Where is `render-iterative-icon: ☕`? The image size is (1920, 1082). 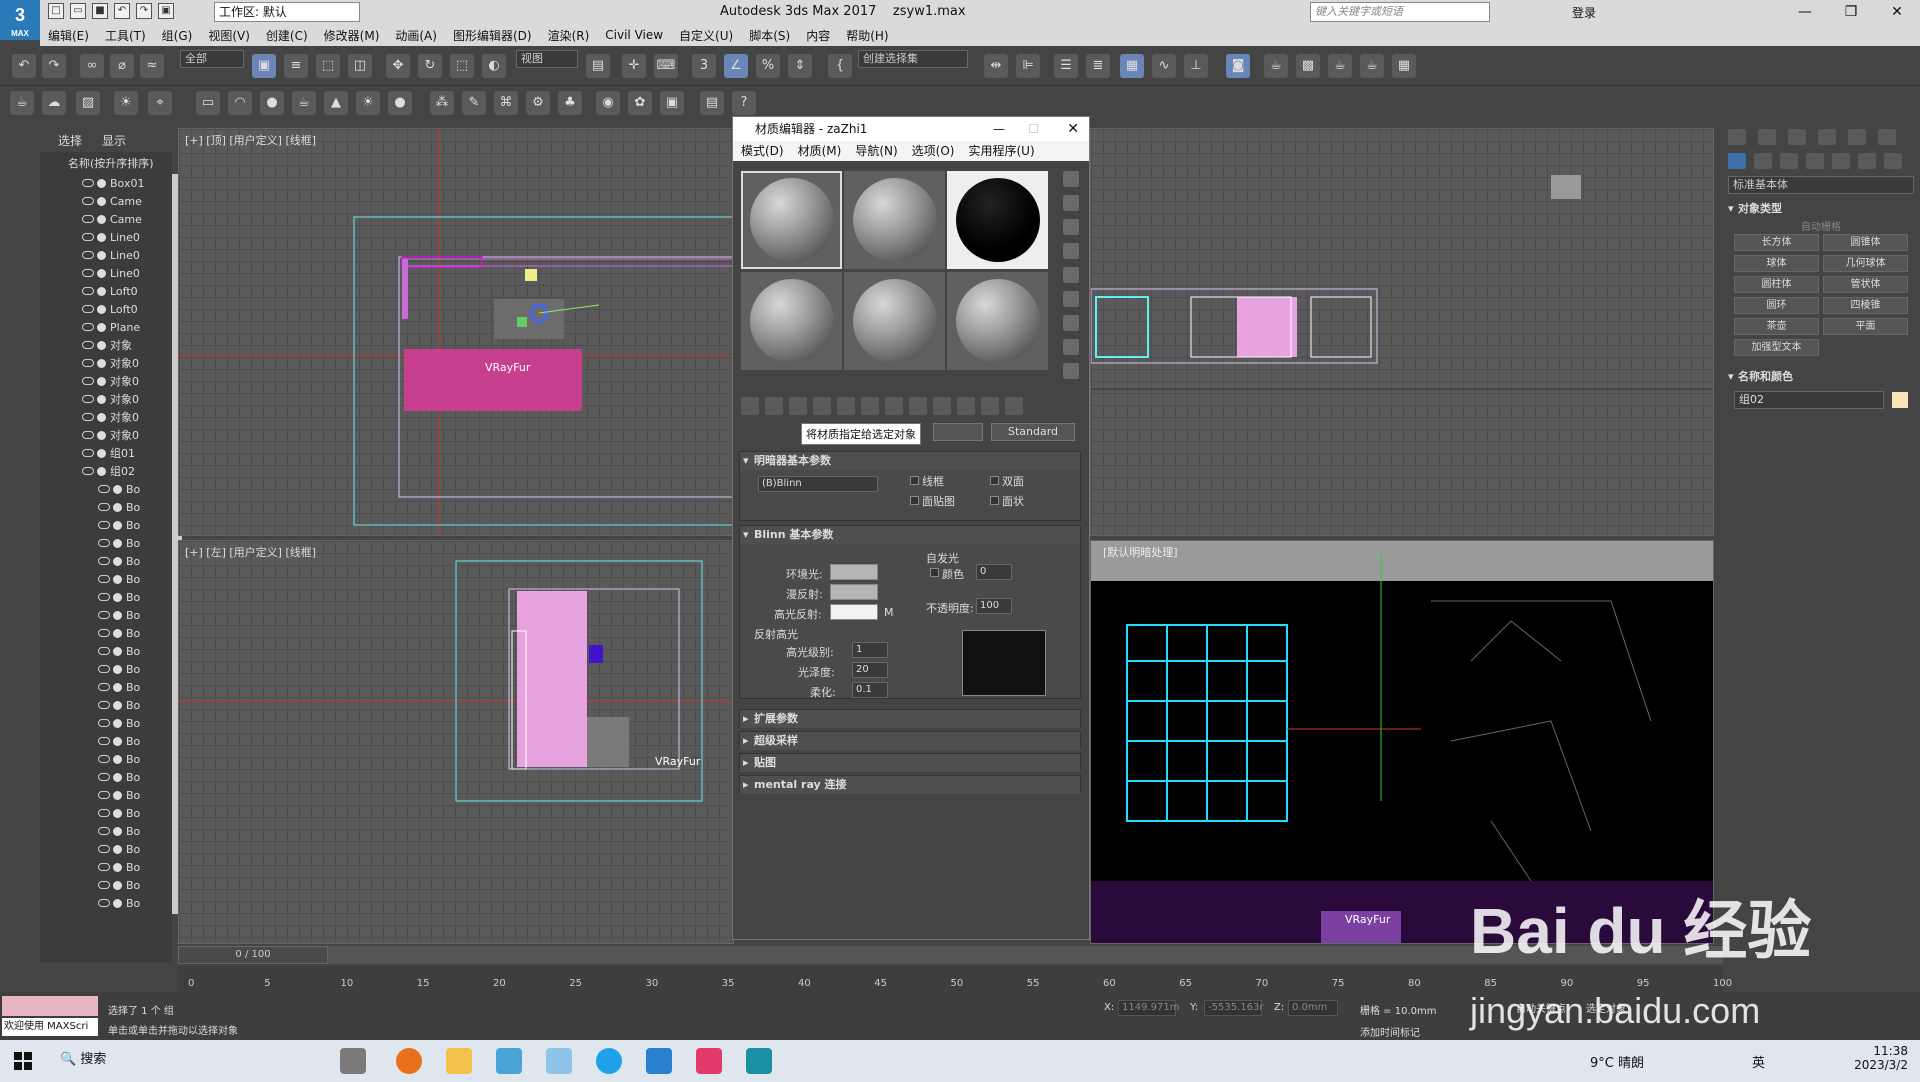 render-iterative-icon: ☕ is located at coordinates (1372, 66).